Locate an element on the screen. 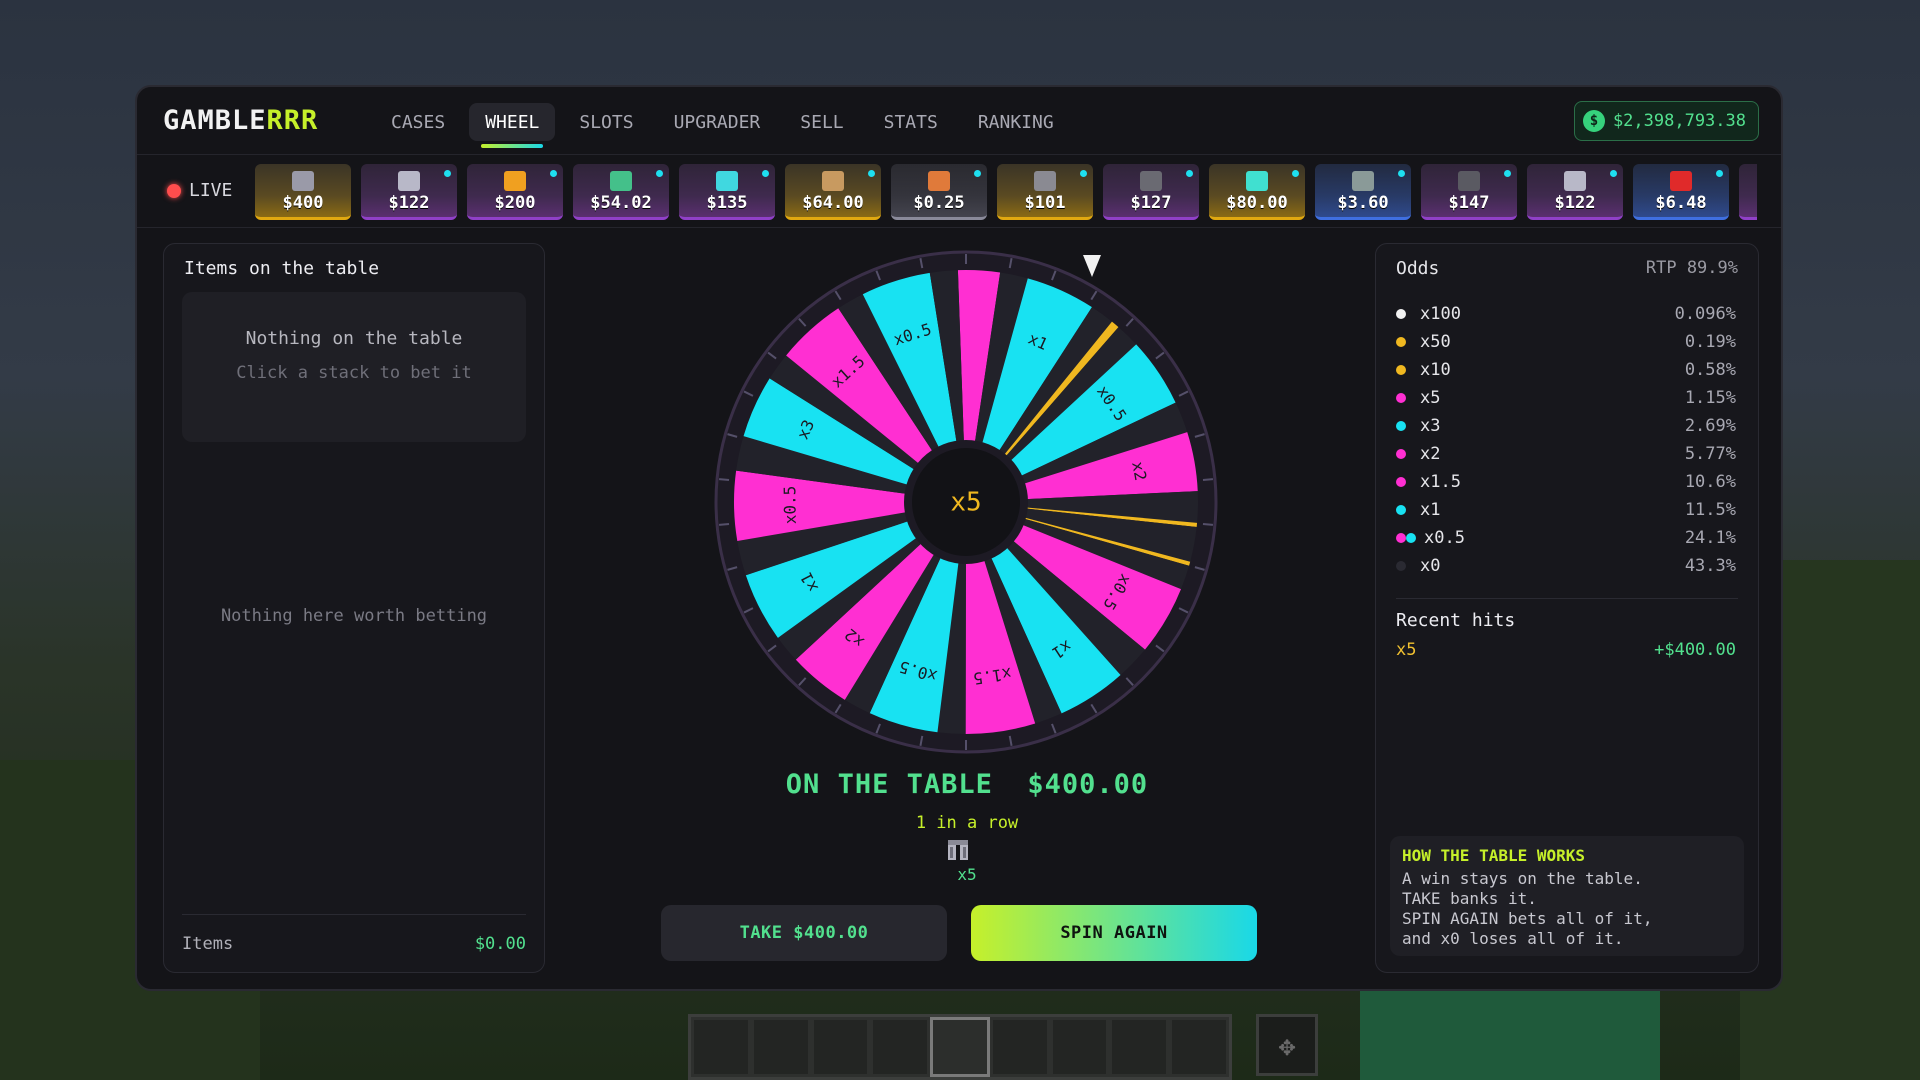 Image resolution: width=1920 pixels, height=1080 pixels. items-total-value: $0.00 is located at coordinates (500, 944).